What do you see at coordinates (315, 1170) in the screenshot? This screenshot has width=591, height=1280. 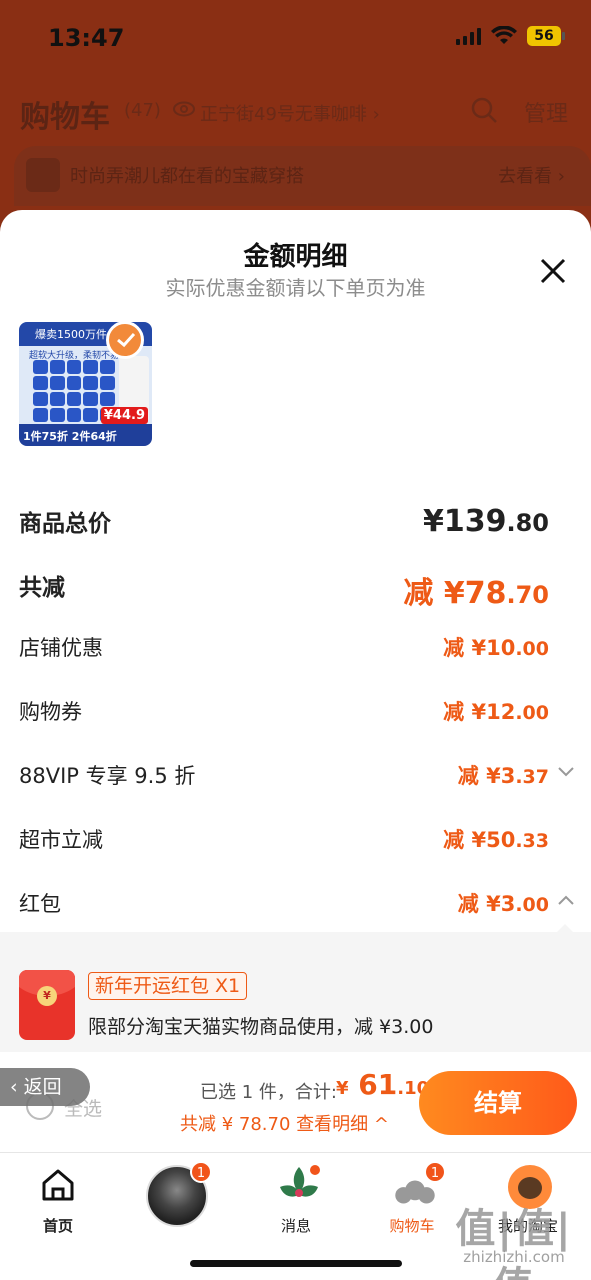 I see `message-dot` at bounding box center [315, 1170].